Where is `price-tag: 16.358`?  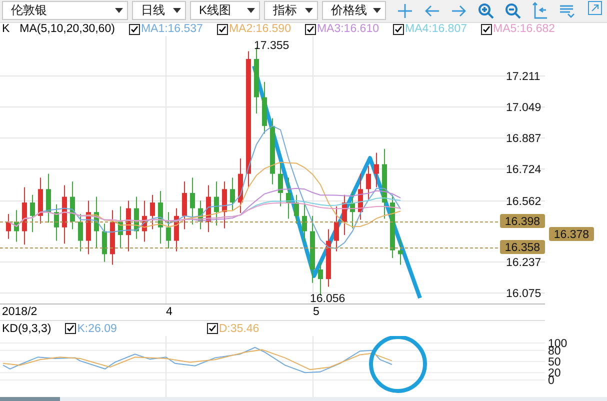 price-tag: 16.358 is located at coordinates (522, 247).